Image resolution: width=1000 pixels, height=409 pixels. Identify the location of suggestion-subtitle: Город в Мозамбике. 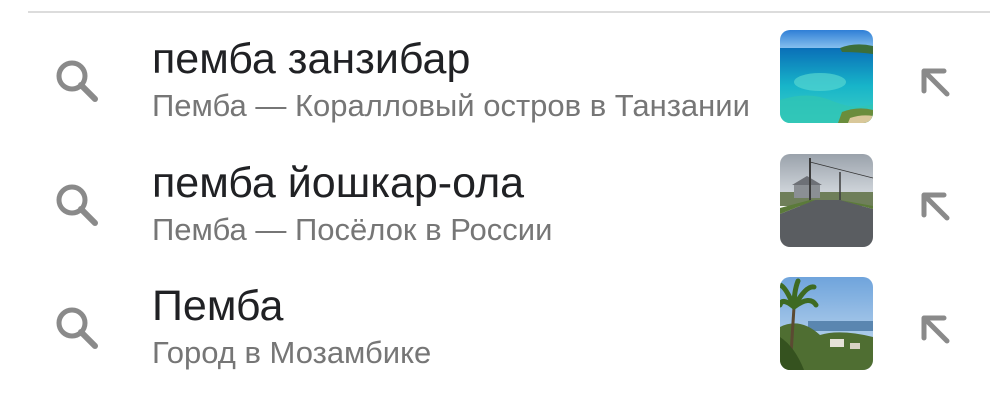
(292, 352).